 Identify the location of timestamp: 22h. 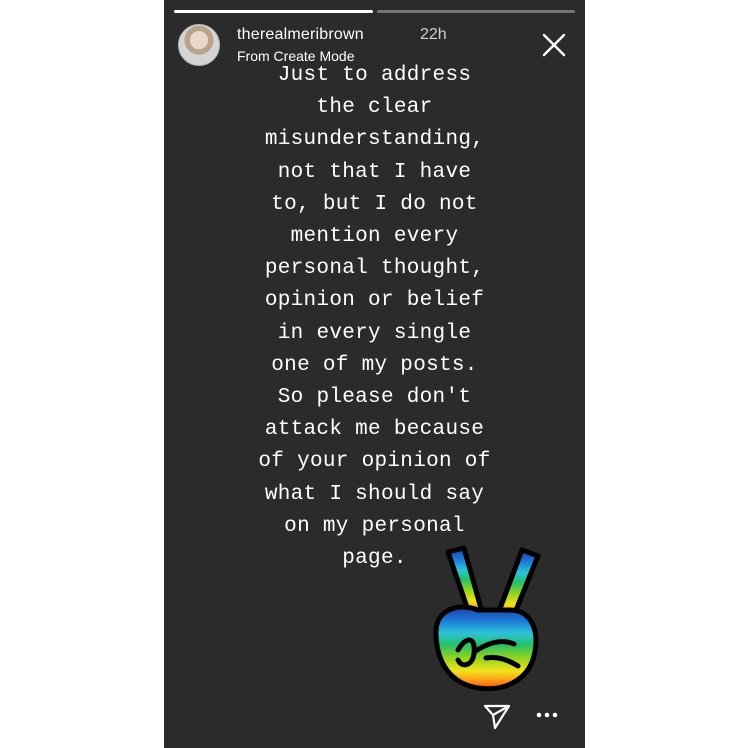
(433, 34).